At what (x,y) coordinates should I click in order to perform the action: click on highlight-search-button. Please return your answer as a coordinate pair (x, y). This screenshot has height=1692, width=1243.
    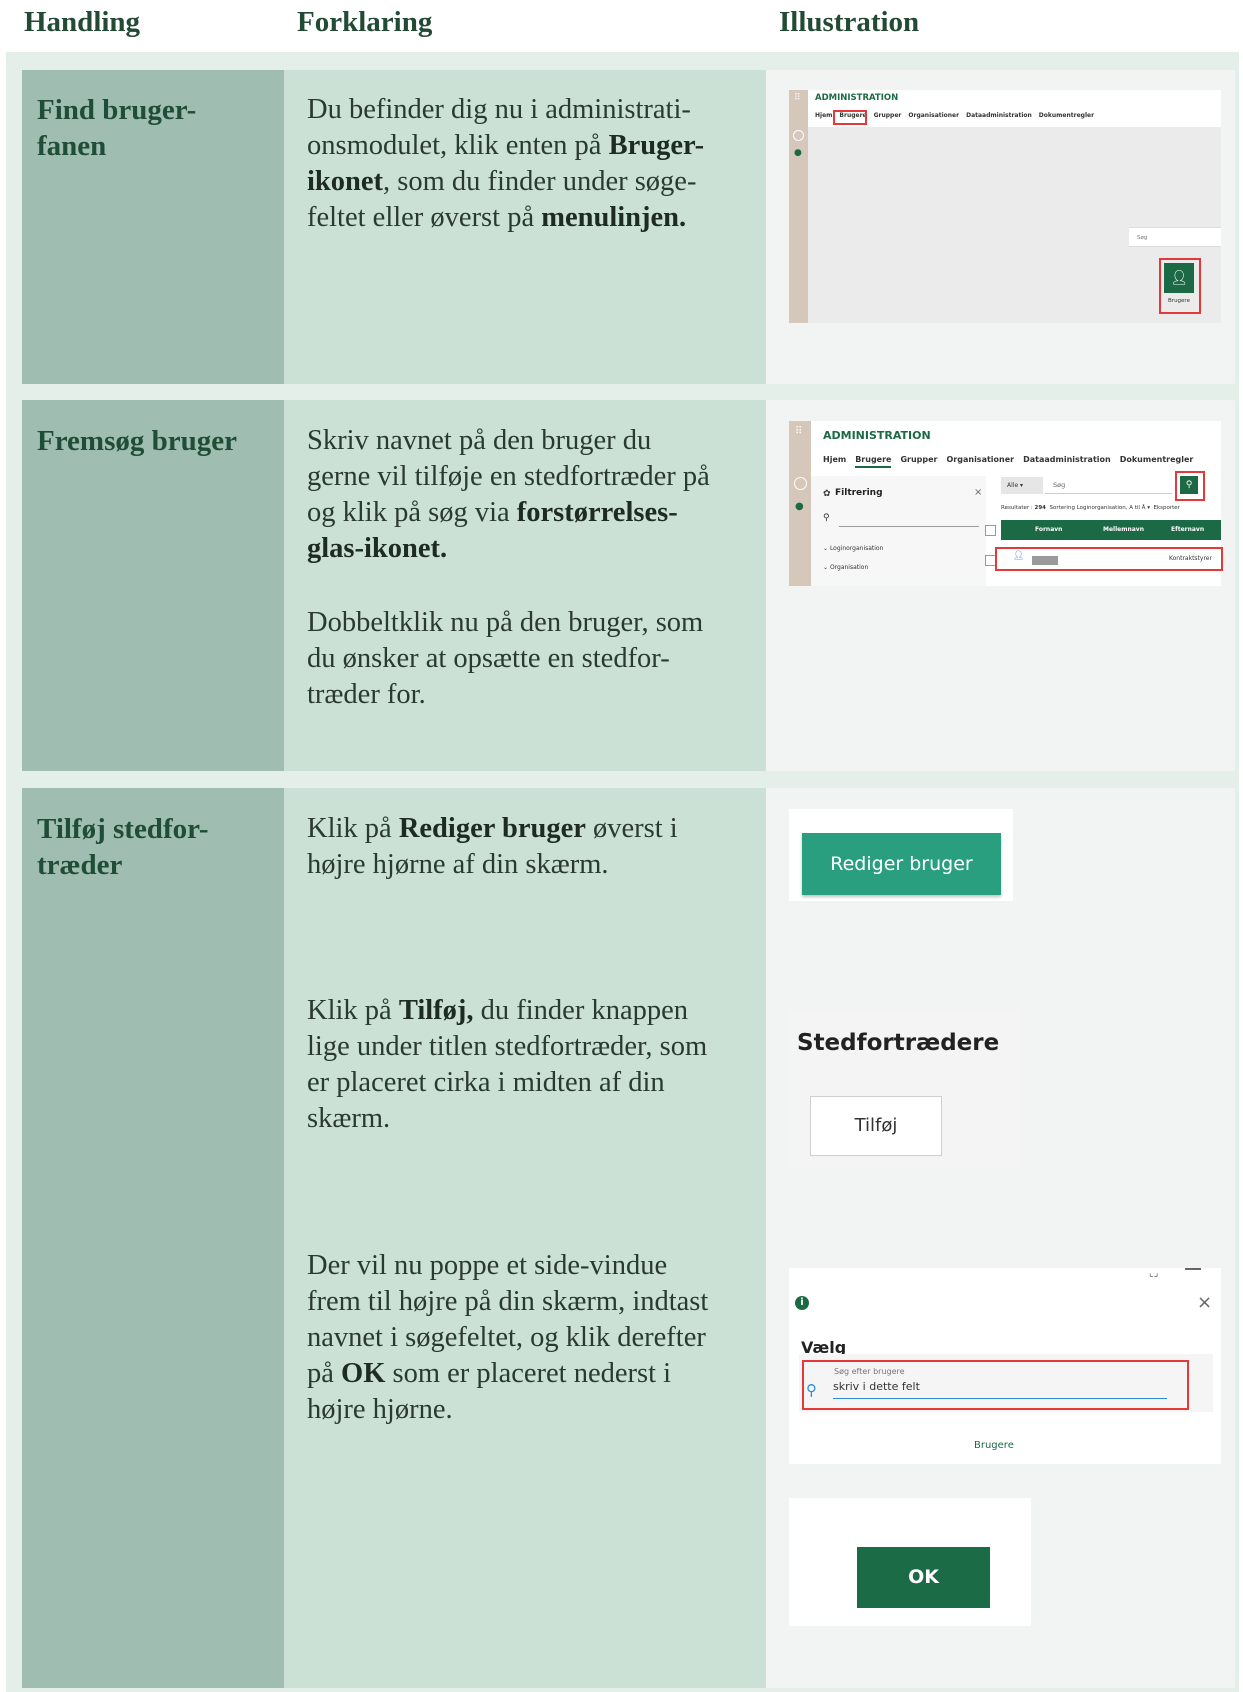
    Looking at the image, I should click on (1190, 486).